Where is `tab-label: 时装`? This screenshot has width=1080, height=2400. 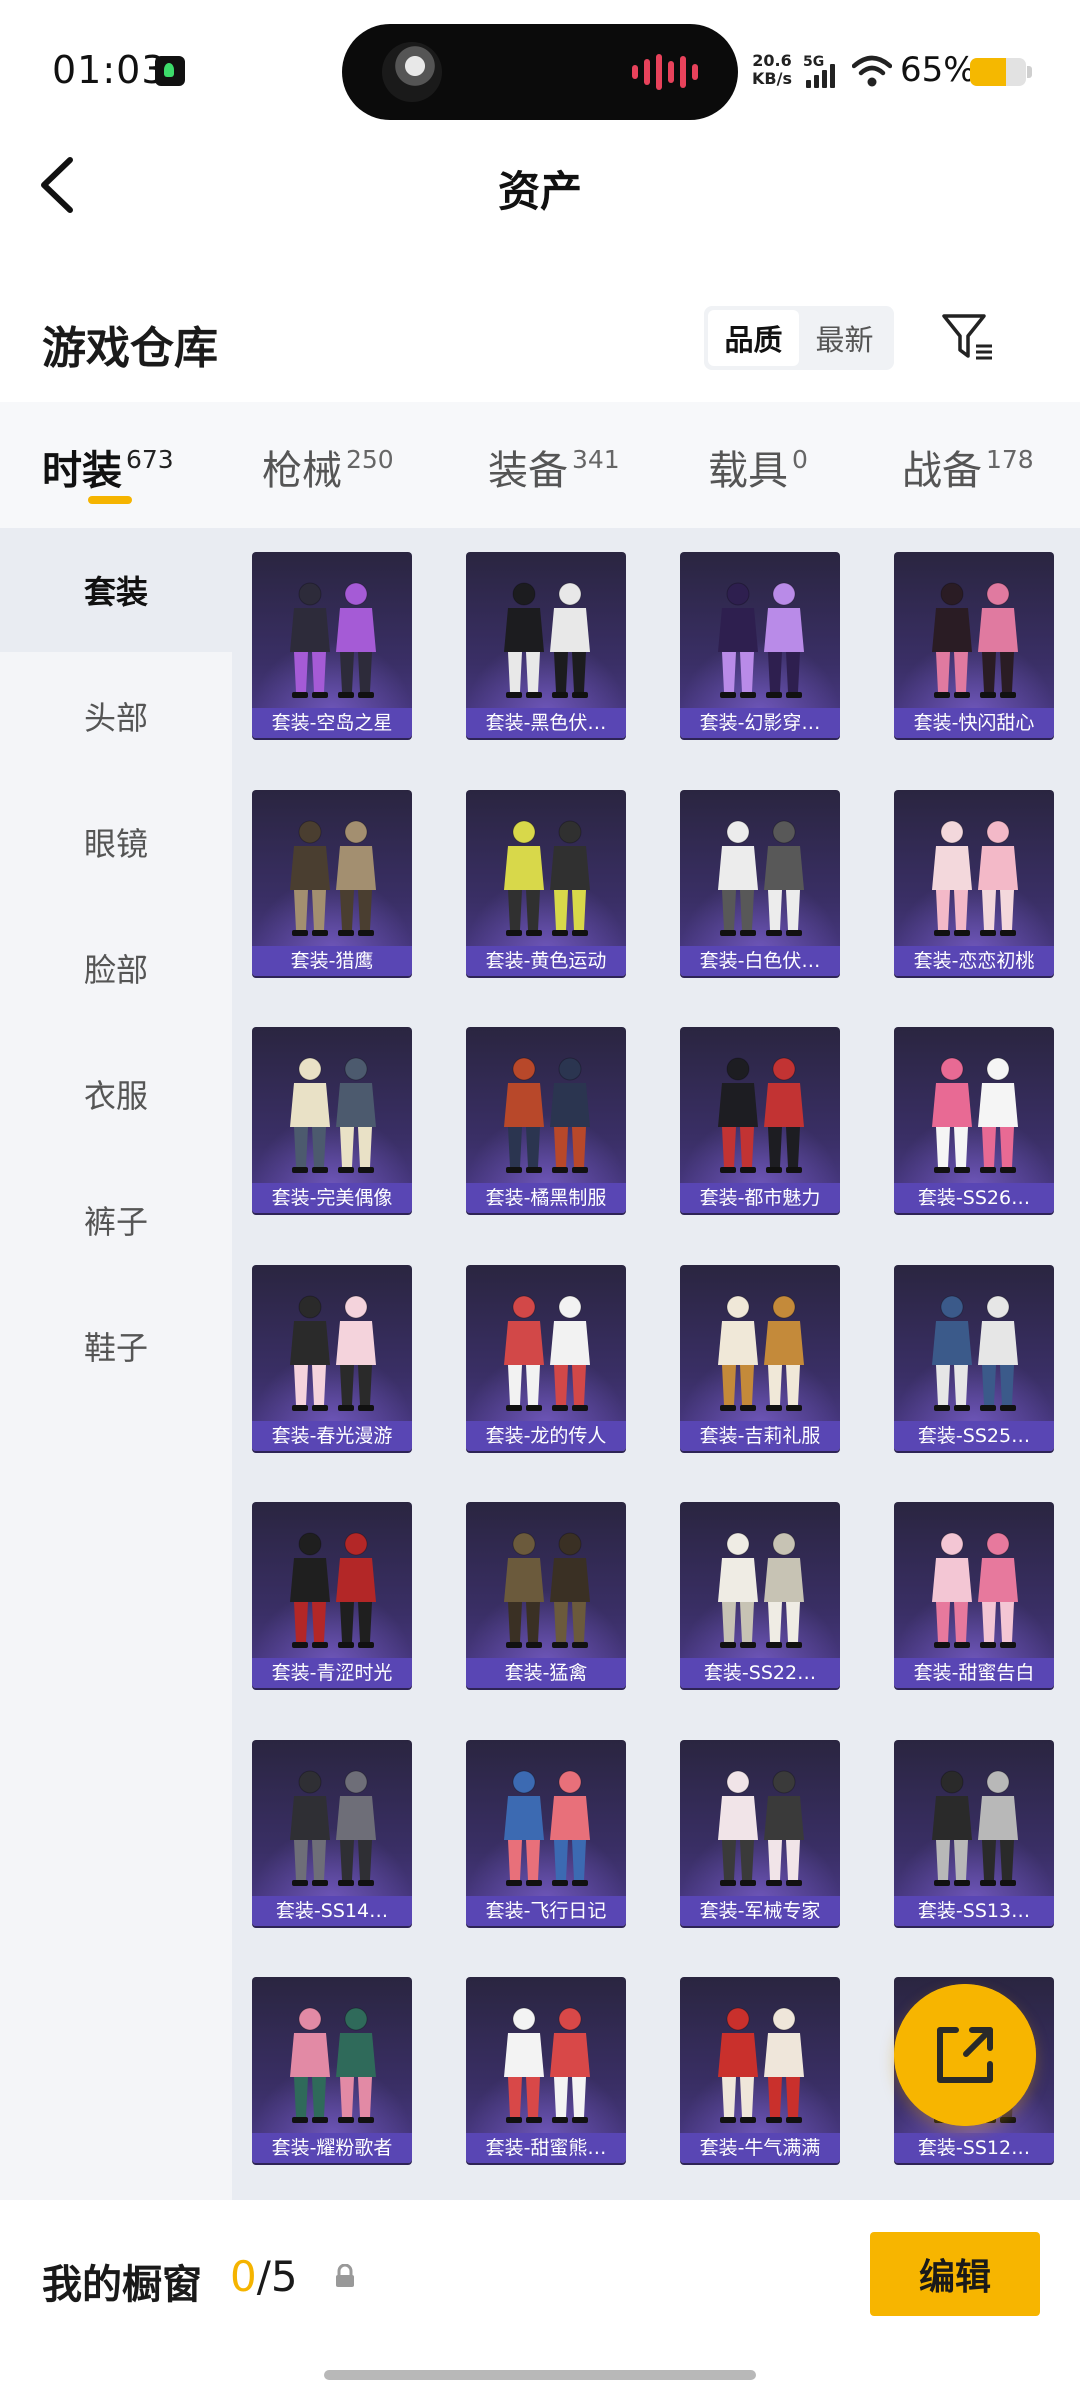 tab-label: 时装 is located at coordinates (82, 471).